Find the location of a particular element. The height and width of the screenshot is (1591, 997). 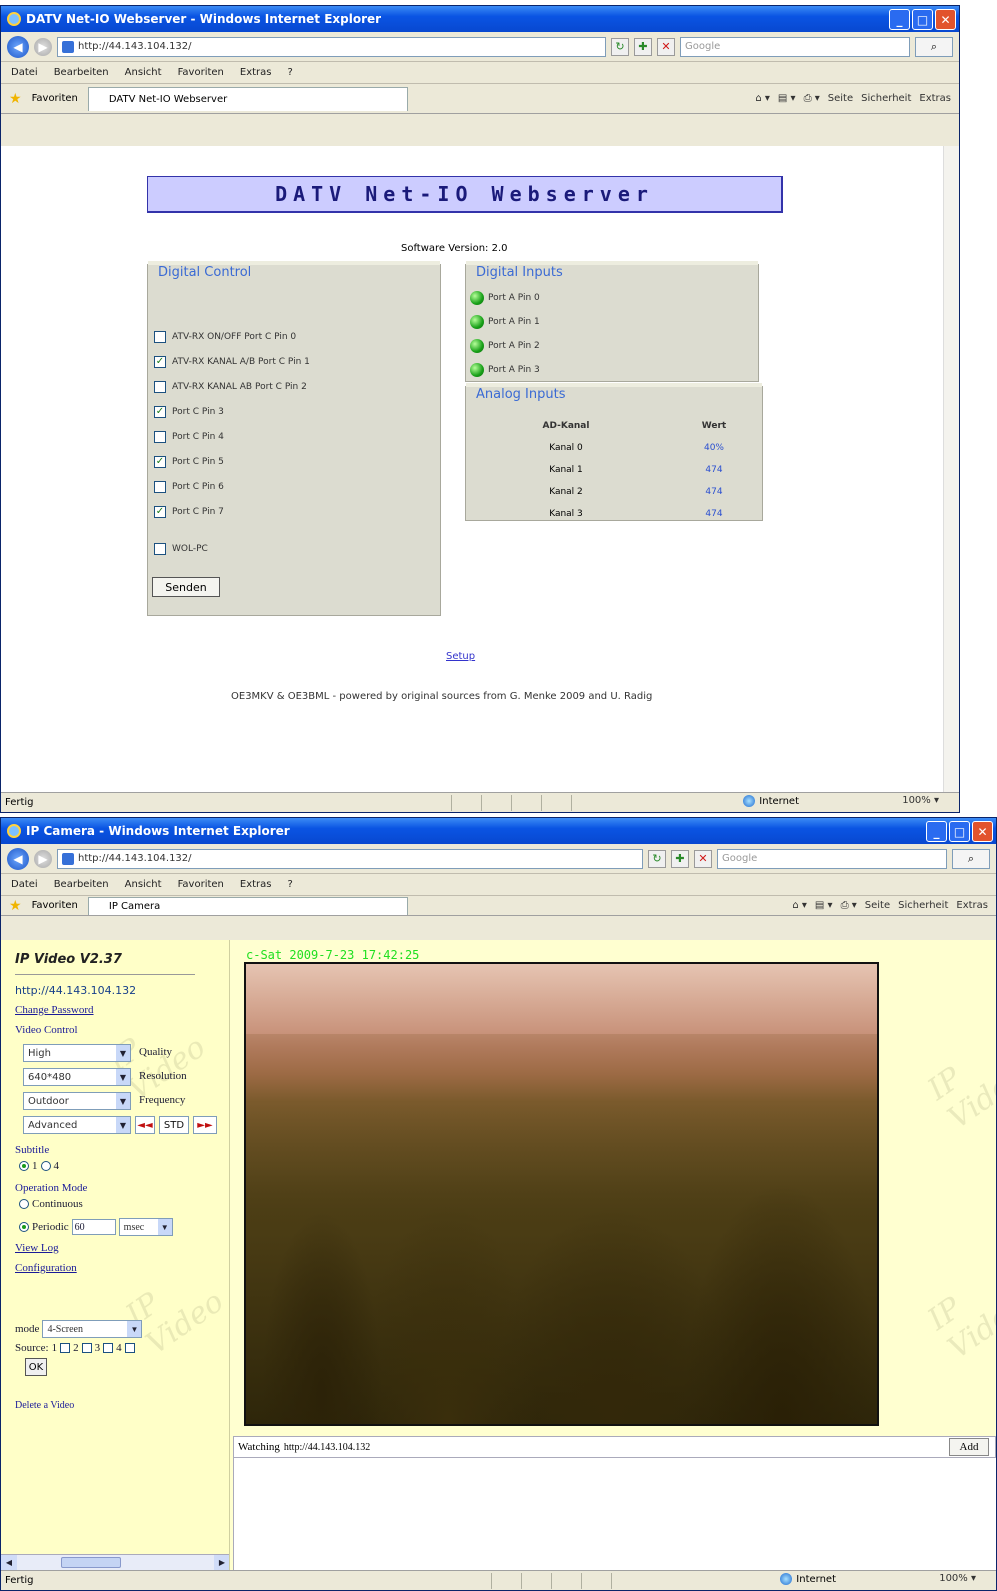

change-password-link: Change Password is located at coordinates (54, 1010).